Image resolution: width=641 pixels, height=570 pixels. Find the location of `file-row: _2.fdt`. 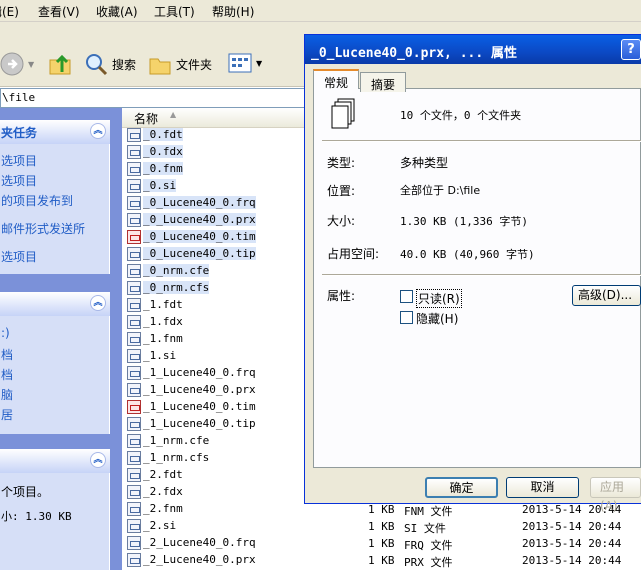

file-row: _2.fdt is located at coordinates (155, 474).